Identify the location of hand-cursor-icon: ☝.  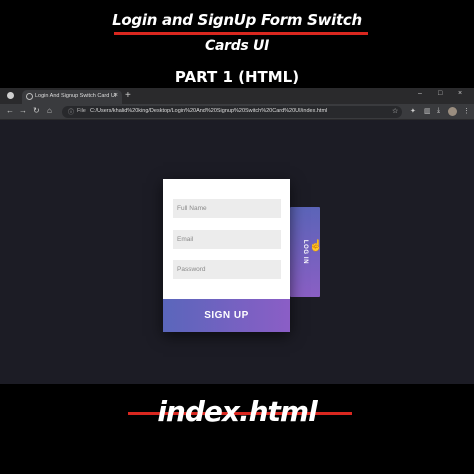
(316, 246).